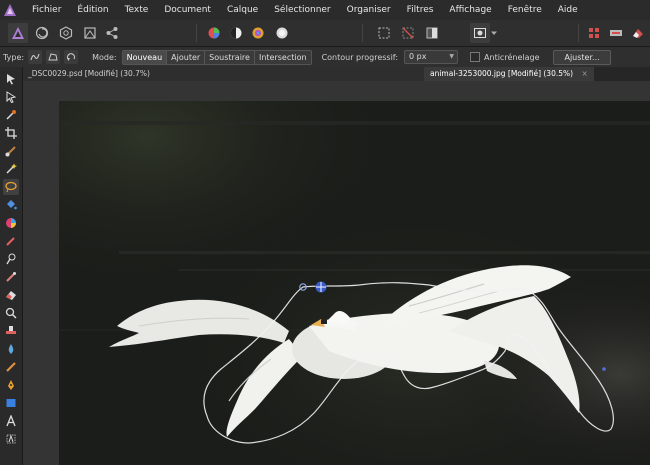  Describe the element at coordinates (11, 421) in the screenshot. I see `text-icon` at that location.